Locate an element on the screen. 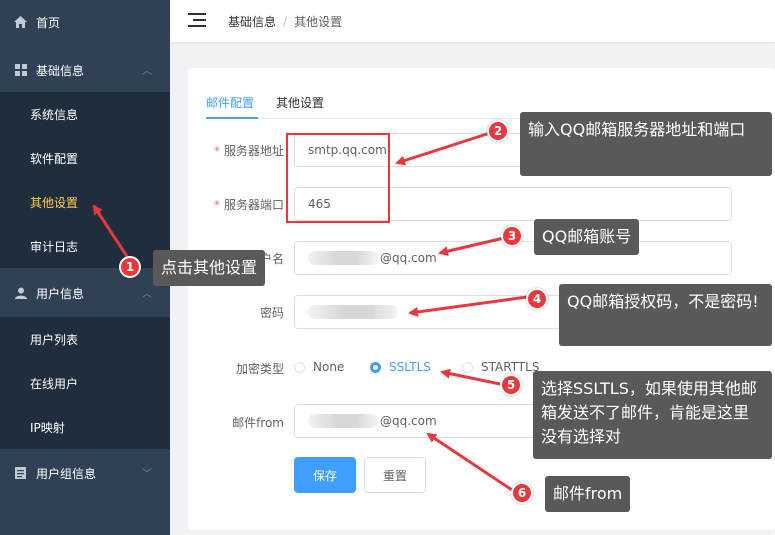  step-badge-4: 4 is located at coordinates (537, 299).